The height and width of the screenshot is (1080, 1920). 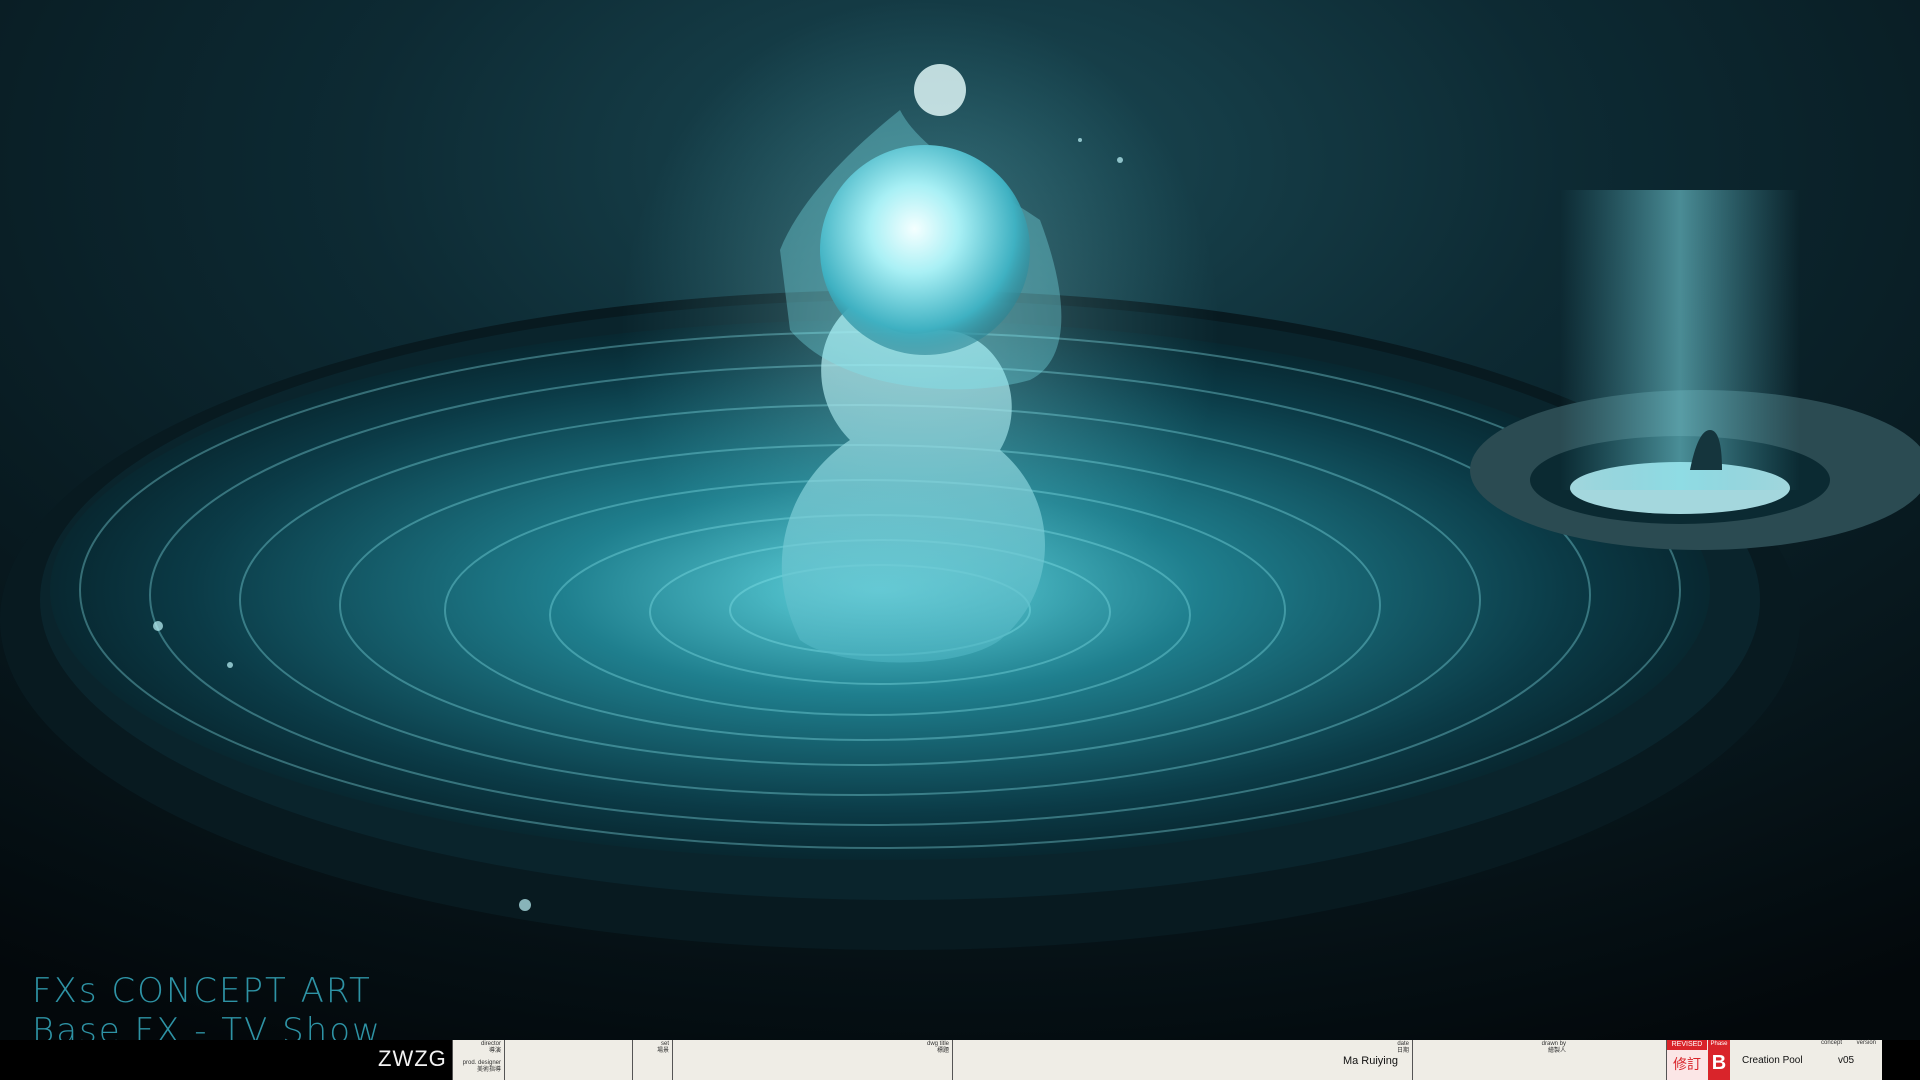 I want to click on date-cell: date 日期 Ma Ruiying, so click(x=1182, y=1060).